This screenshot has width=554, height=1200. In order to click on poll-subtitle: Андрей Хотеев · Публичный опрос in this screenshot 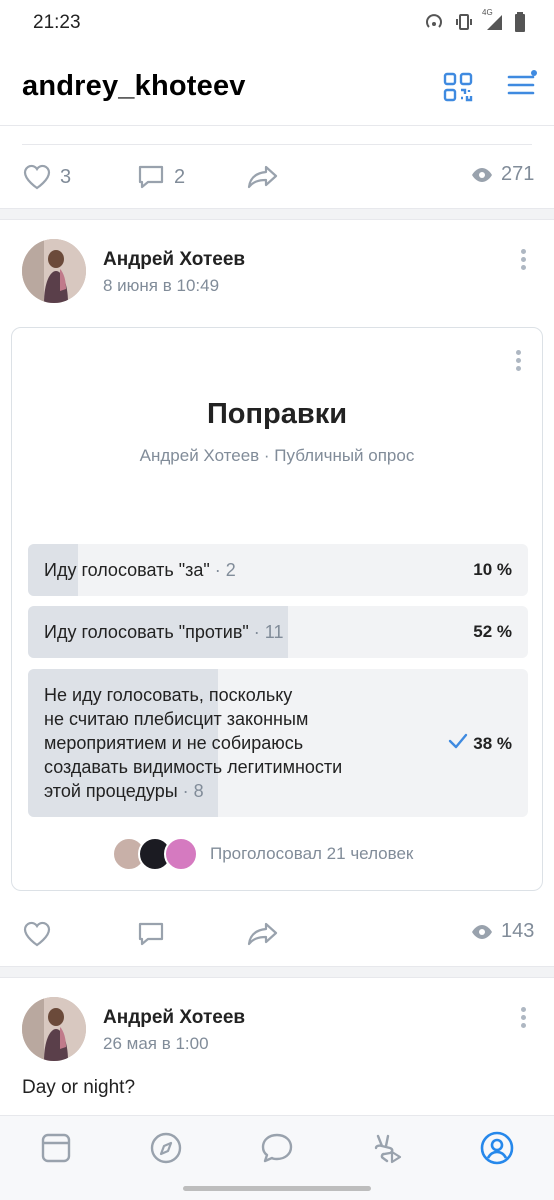, I will do `click(277, 455)`.